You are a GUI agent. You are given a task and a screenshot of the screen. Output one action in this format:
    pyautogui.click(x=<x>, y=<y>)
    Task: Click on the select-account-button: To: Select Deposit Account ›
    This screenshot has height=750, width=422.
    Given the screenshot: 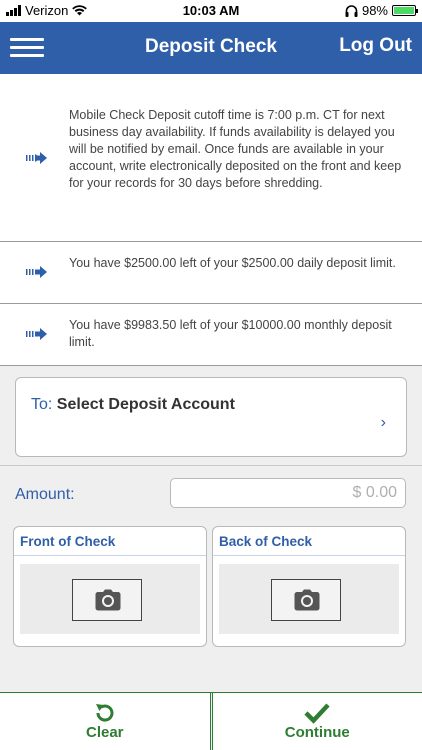 What is the action you would take?
    pyautogui.click(x=211, y=417)
    